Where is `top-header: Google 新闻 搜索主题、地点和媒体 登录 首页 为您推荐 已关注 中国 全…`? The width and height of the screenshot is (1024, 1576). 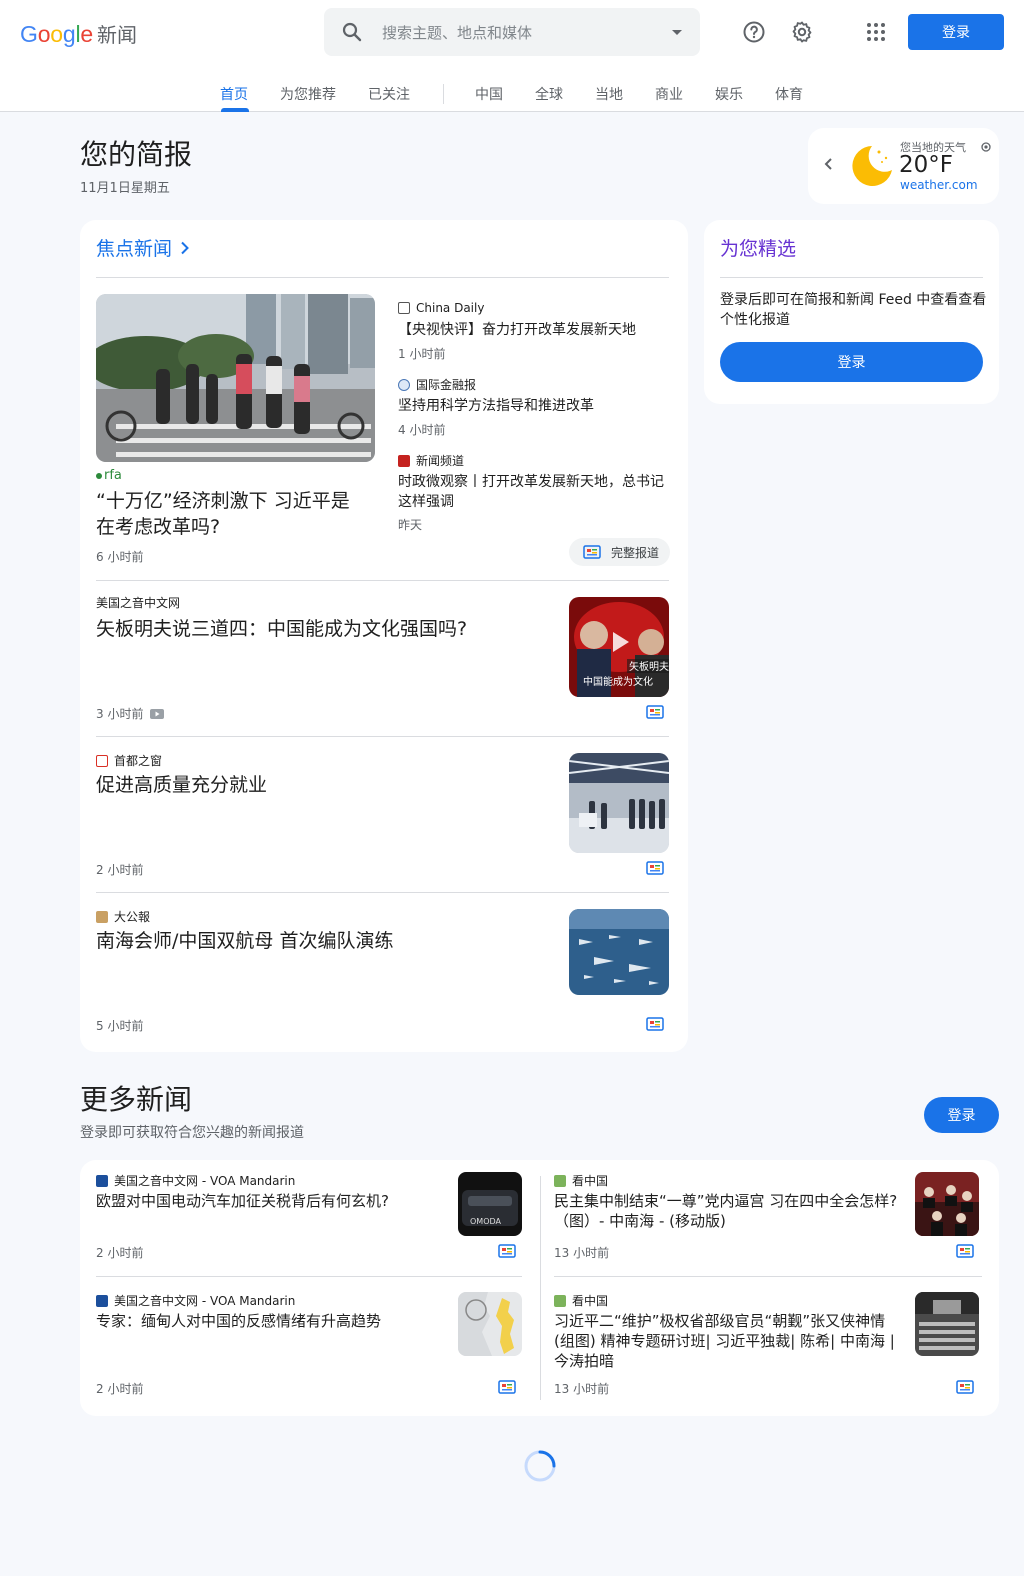
top-header: Google 新闻 搜索主题、地点和媒体 登录 首页 为您推荐 已关注 中国 全… is located at coordinates (512, 56).